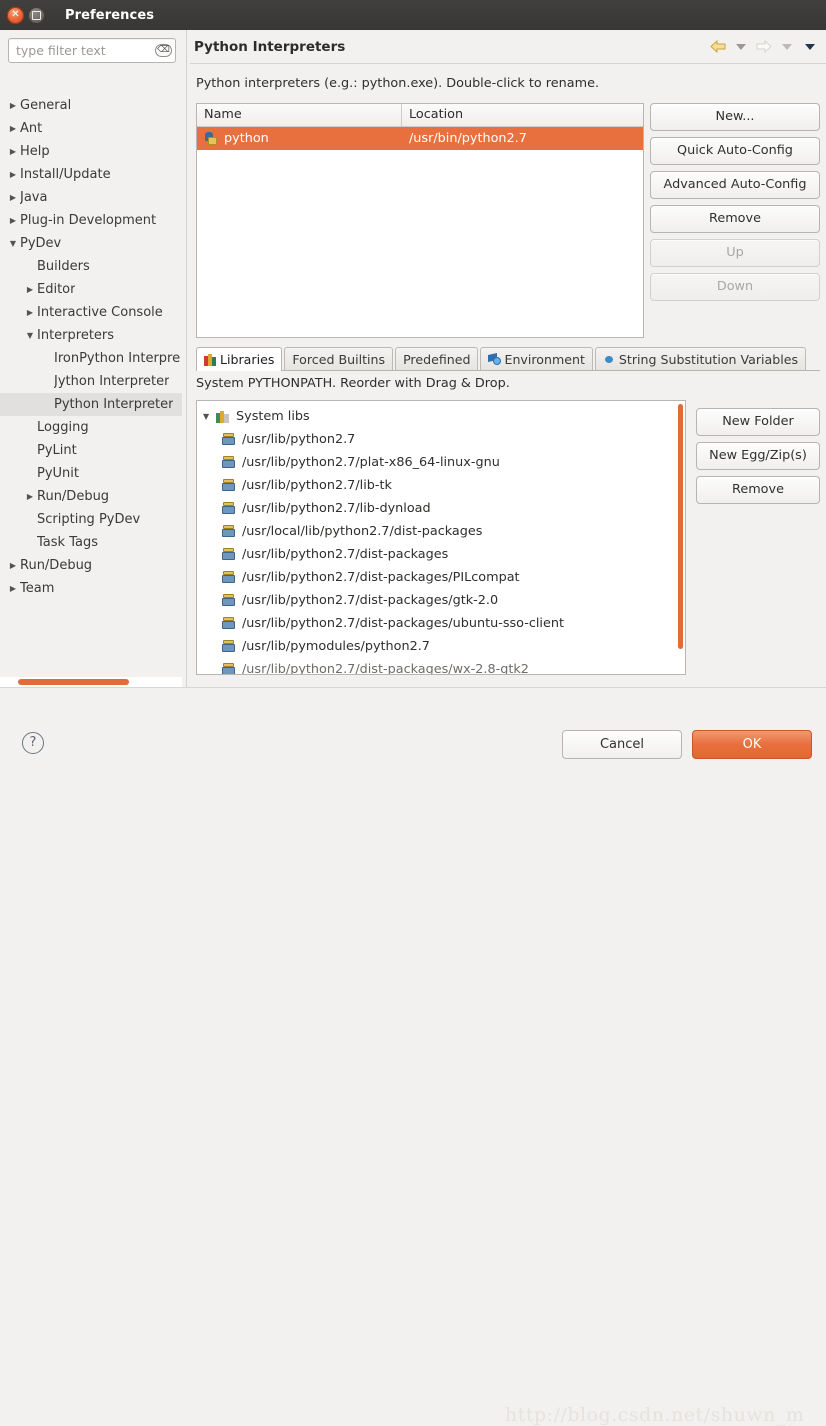  I want to click on ok-button: OK, so click(752, 744).